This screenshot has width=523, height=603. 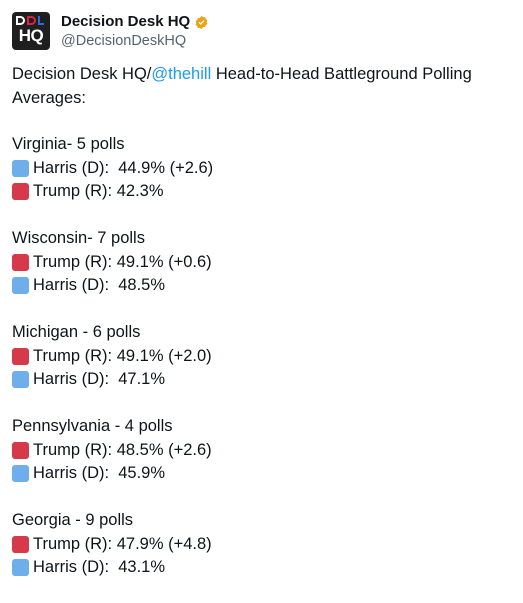 I want to click on candidate-row: Trump (R): 42.3%, so click(x=259, y=192).